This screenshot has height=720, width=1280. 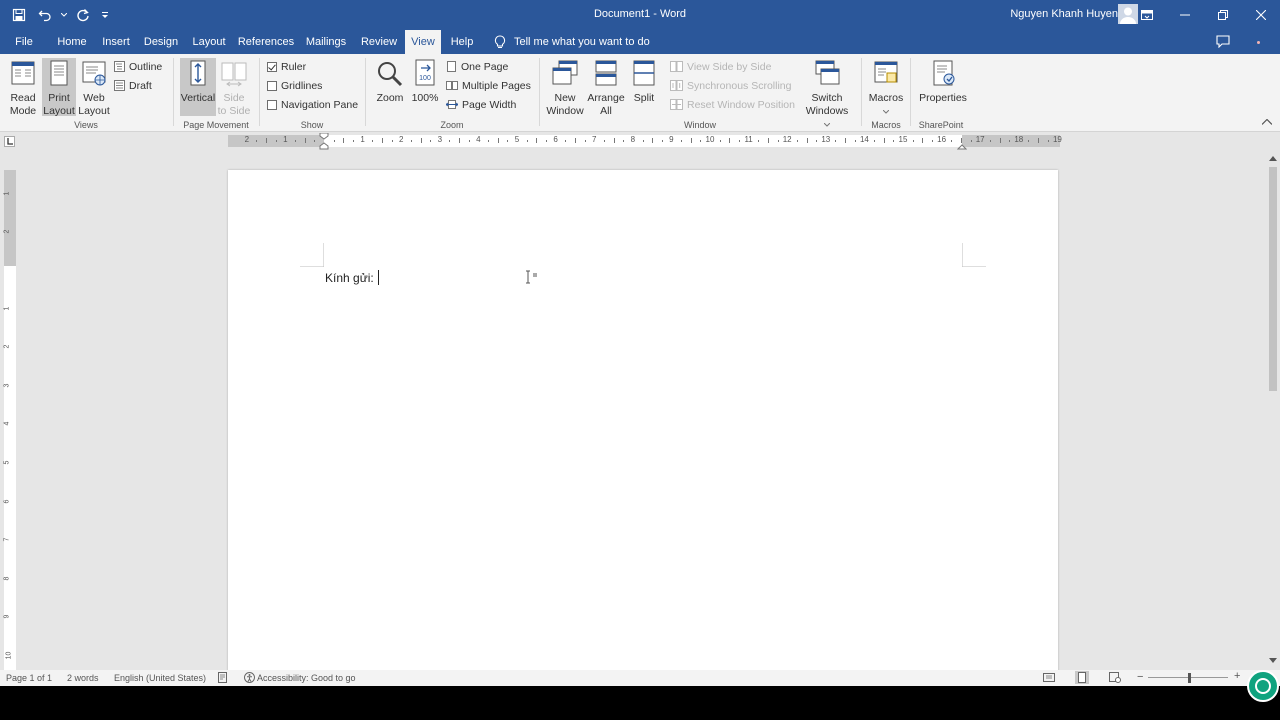 I want to click on collapse-ribbon-button, so click(x=1267, y=122).